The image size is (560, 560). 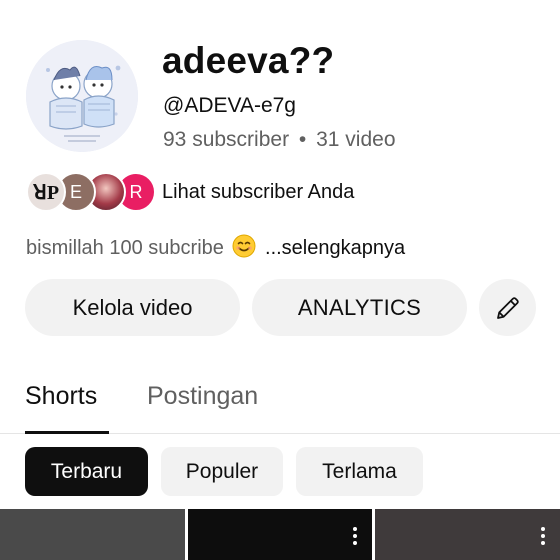 I want to click on channel-stats: 93 subscriber • 31 video, so click(x=279, y=140).